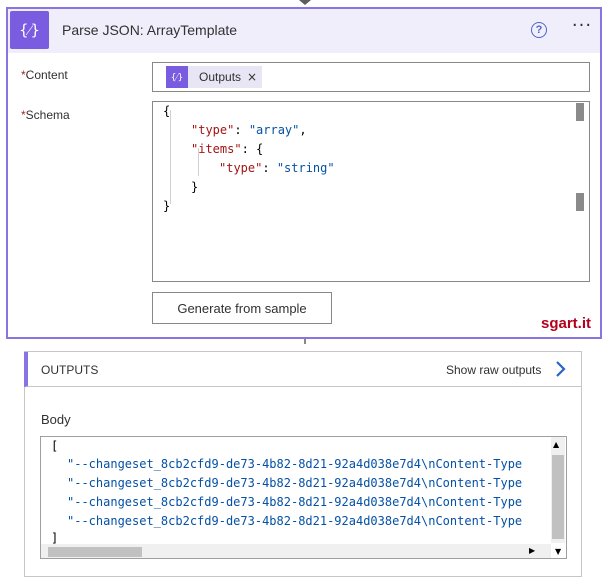 The height and width of the screenshot is (585, 610). Describe the element at coordinates (195, 187) in the screenshot. I see `code-line-5: }` at that location.